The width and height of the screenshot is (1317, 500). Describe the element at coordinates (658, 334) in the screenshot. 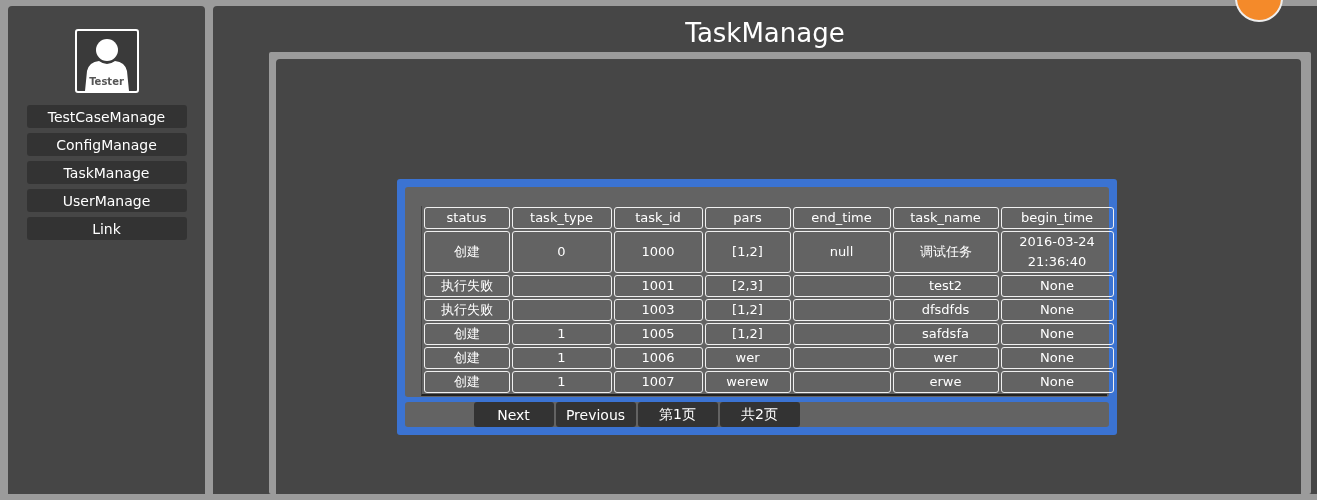

I see `table-cell: 1005` at that location.